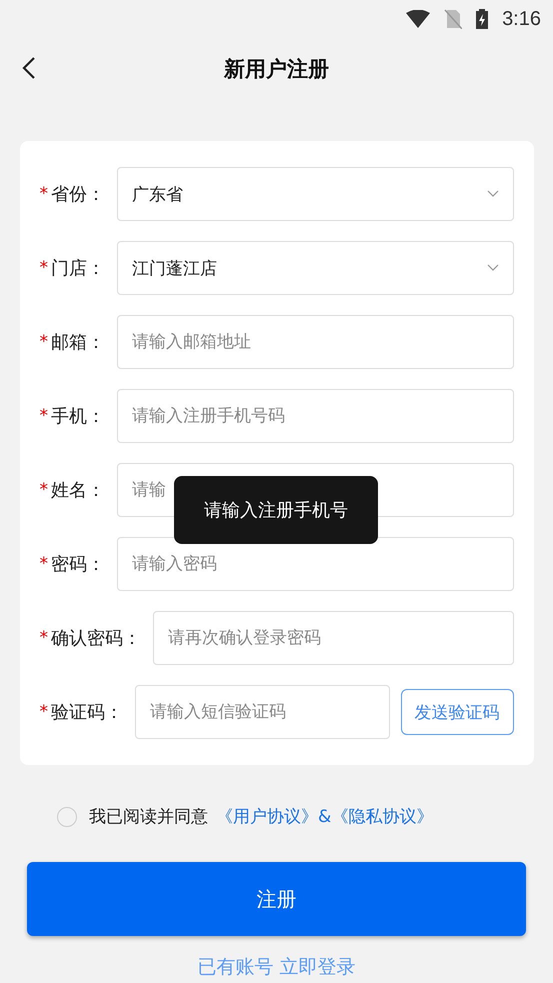 The width and height of the screenshot is (553, 983). What do you see at coordinates (315, 342) in the screenshot?
I see `input-field: 请输入邮箱地址` at bounding box center [315, 342].